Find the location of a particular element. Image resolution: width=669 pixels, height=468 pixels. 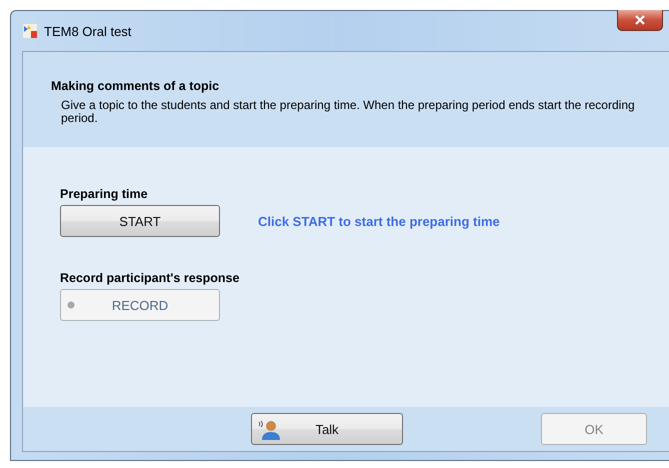

start-button: START is located at coordinates (140, 221).